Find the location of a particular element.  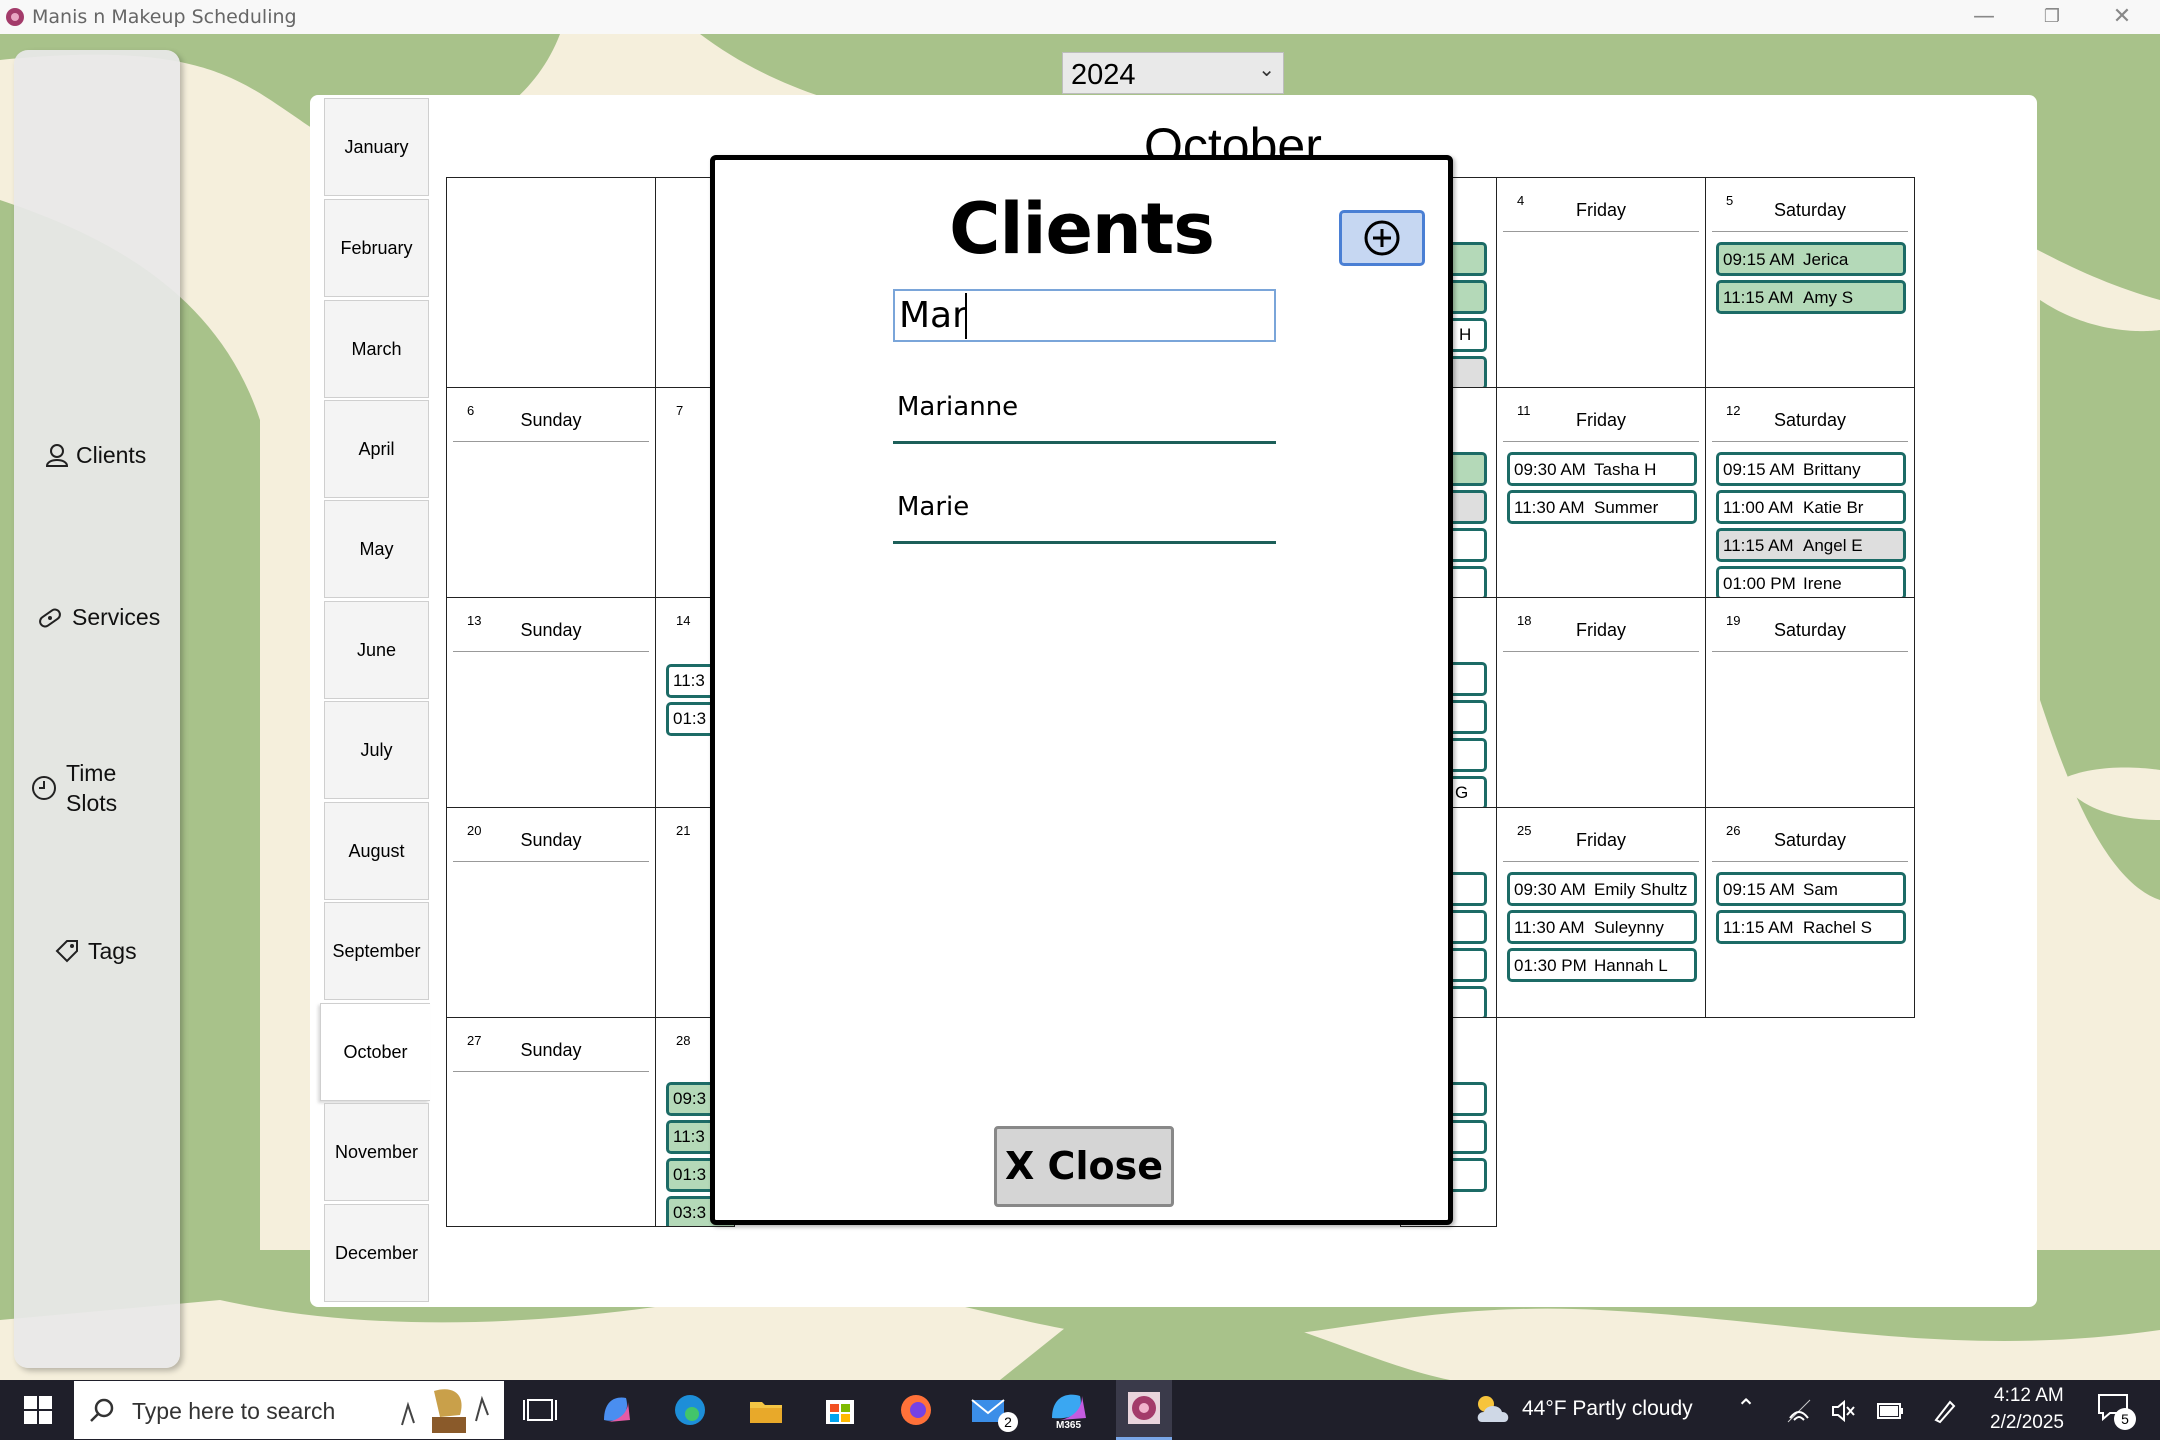

month-label: December is located at coordinates (376, 1253).